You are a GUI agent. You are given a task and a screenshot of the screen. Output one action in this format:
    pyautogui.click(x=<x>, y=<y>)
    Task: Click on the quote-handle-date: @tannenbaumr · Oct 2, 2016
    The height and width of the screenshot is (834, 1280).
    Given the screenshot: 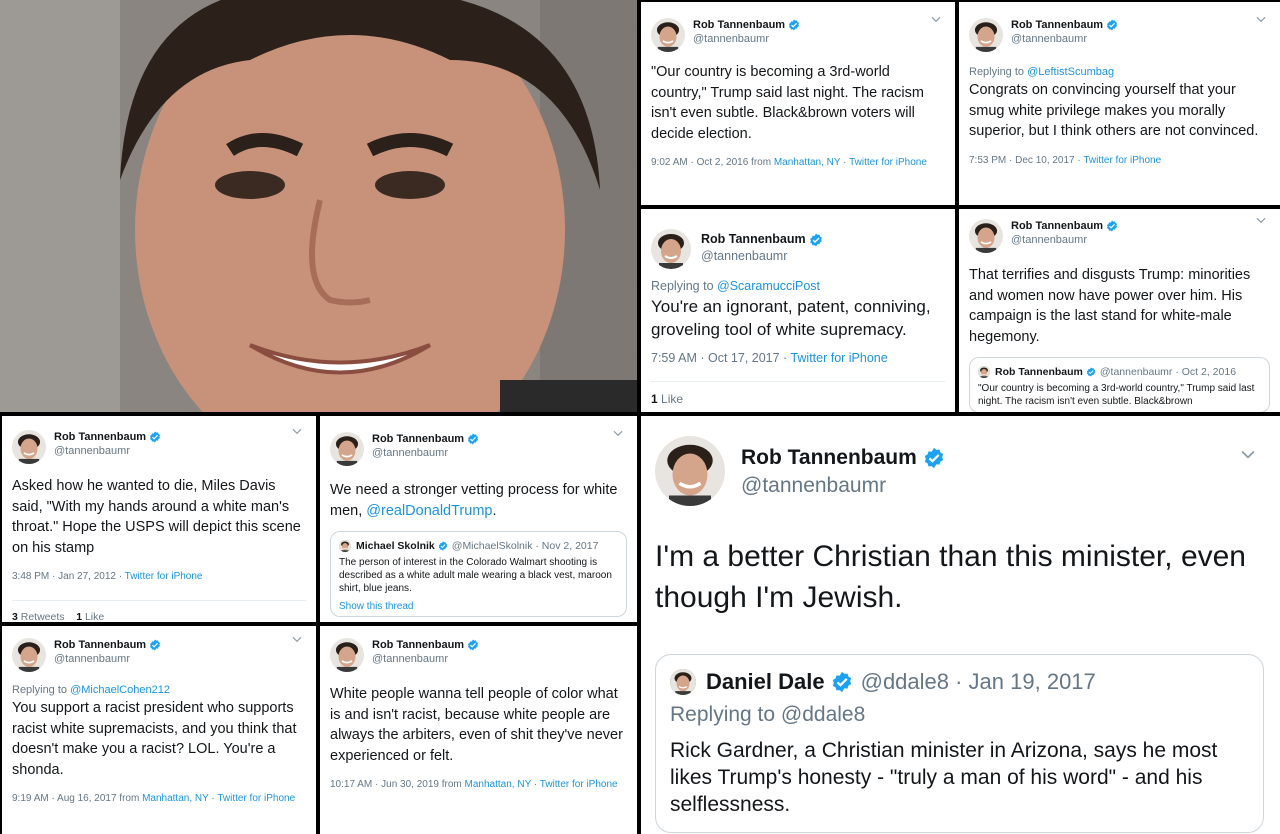 What is the action you would take?
    pyautogui.click(x=1168, y=372)
    